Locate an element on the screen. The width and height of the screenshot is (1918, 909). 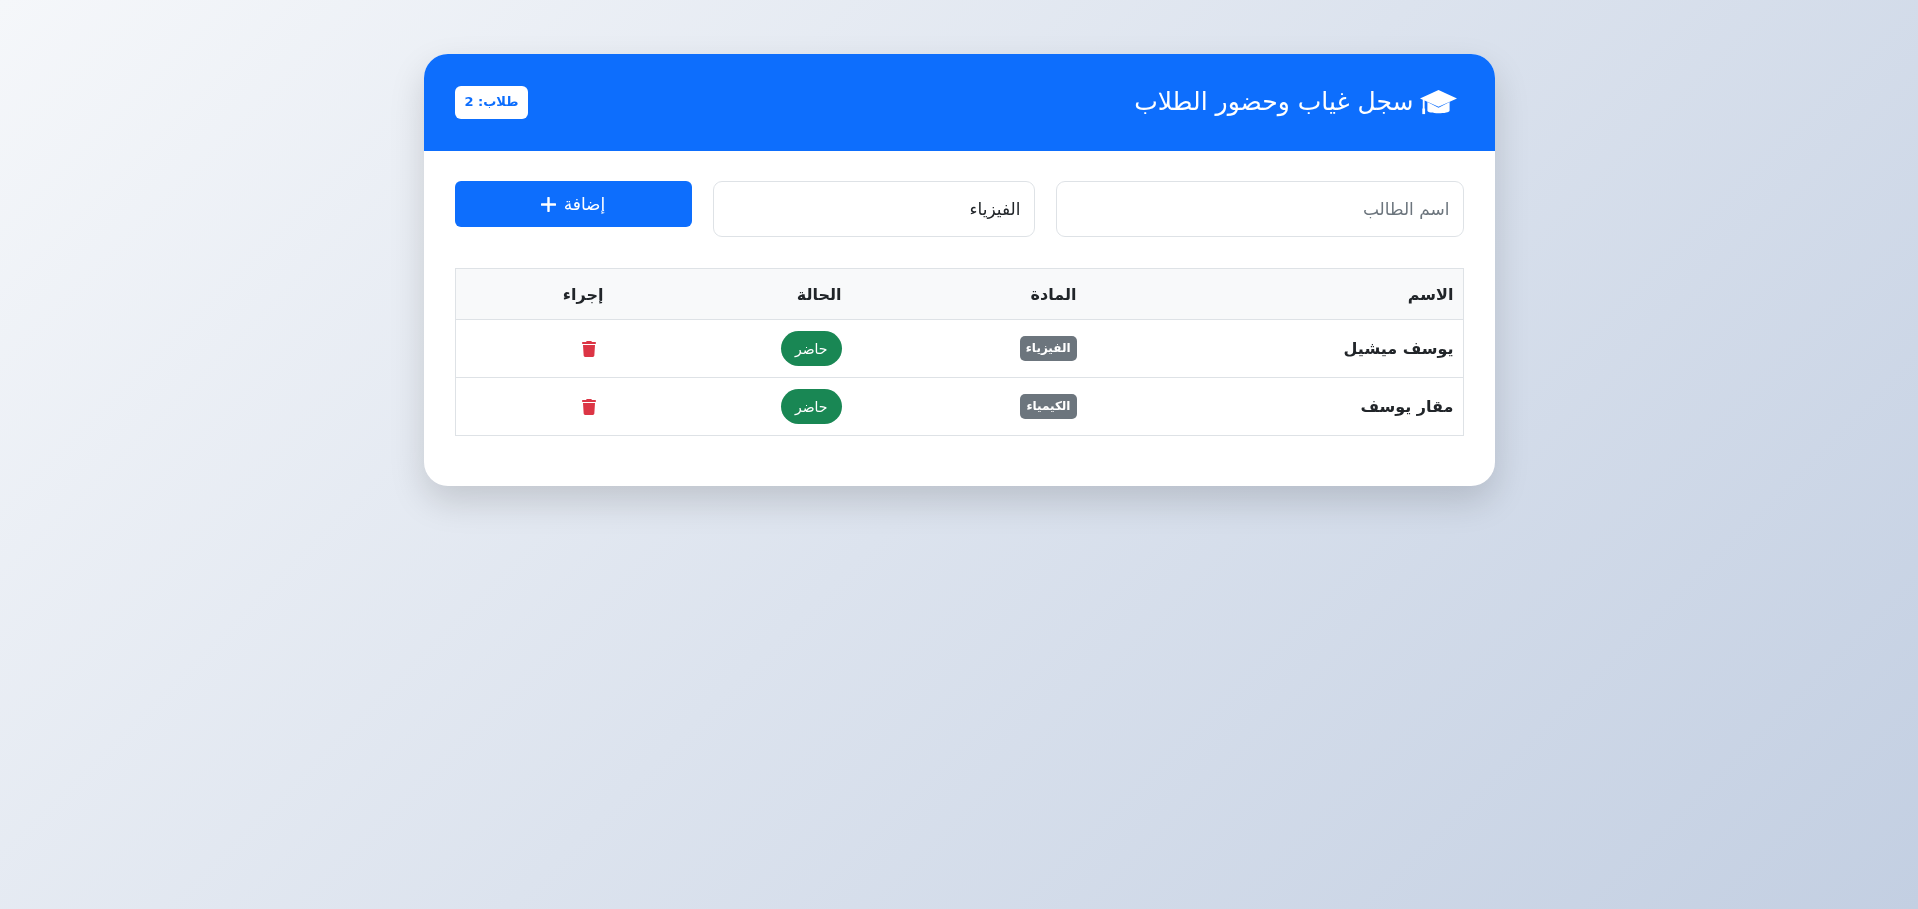
student-name: يوسف ميشيل is located at coordinates (1398, 348).